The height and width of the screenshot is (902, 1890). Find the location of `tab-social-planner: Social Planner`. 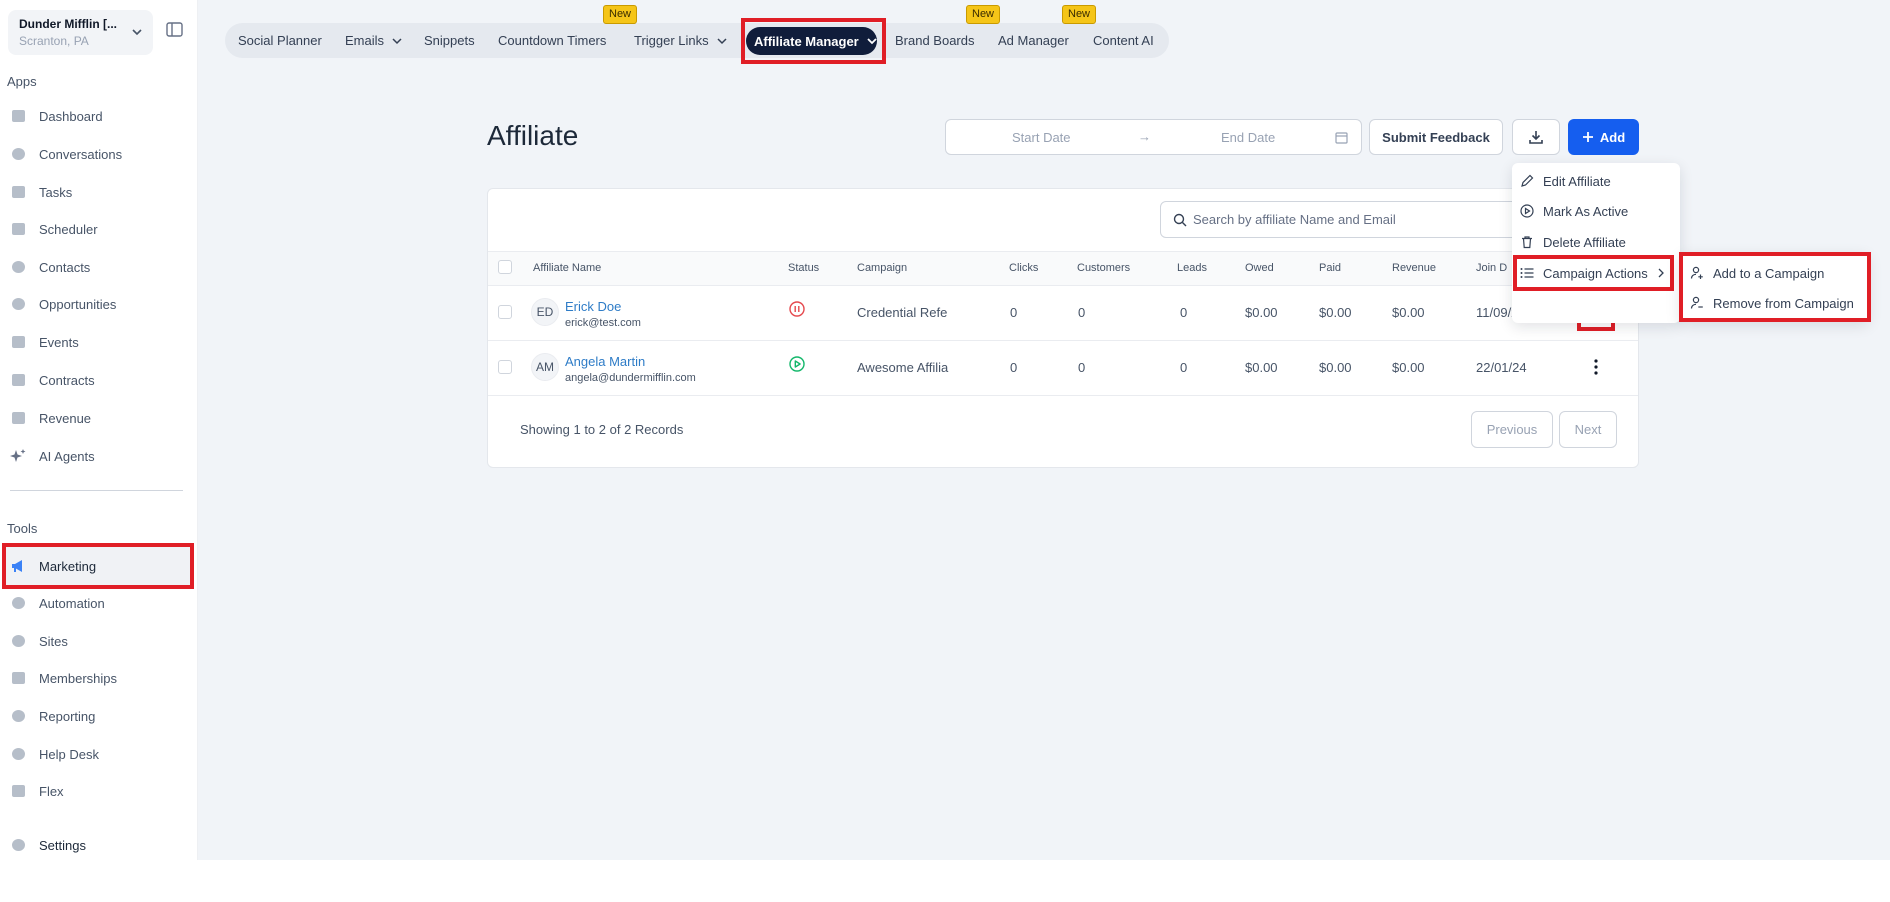

tab-social-planner: Social Planner is located at coordinates (280, 40).